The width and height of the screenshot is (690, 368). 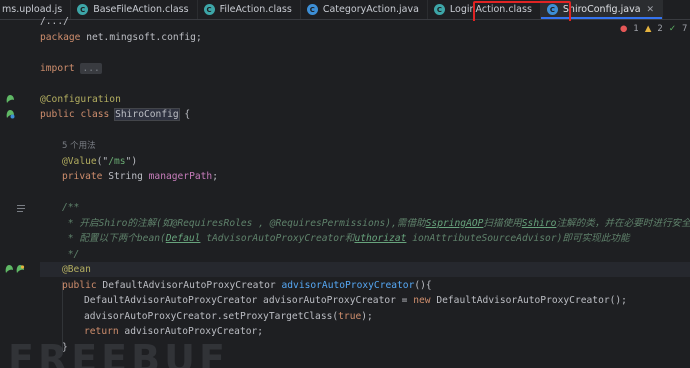 I want to click on keyword: true, so click(x=350, y=316).